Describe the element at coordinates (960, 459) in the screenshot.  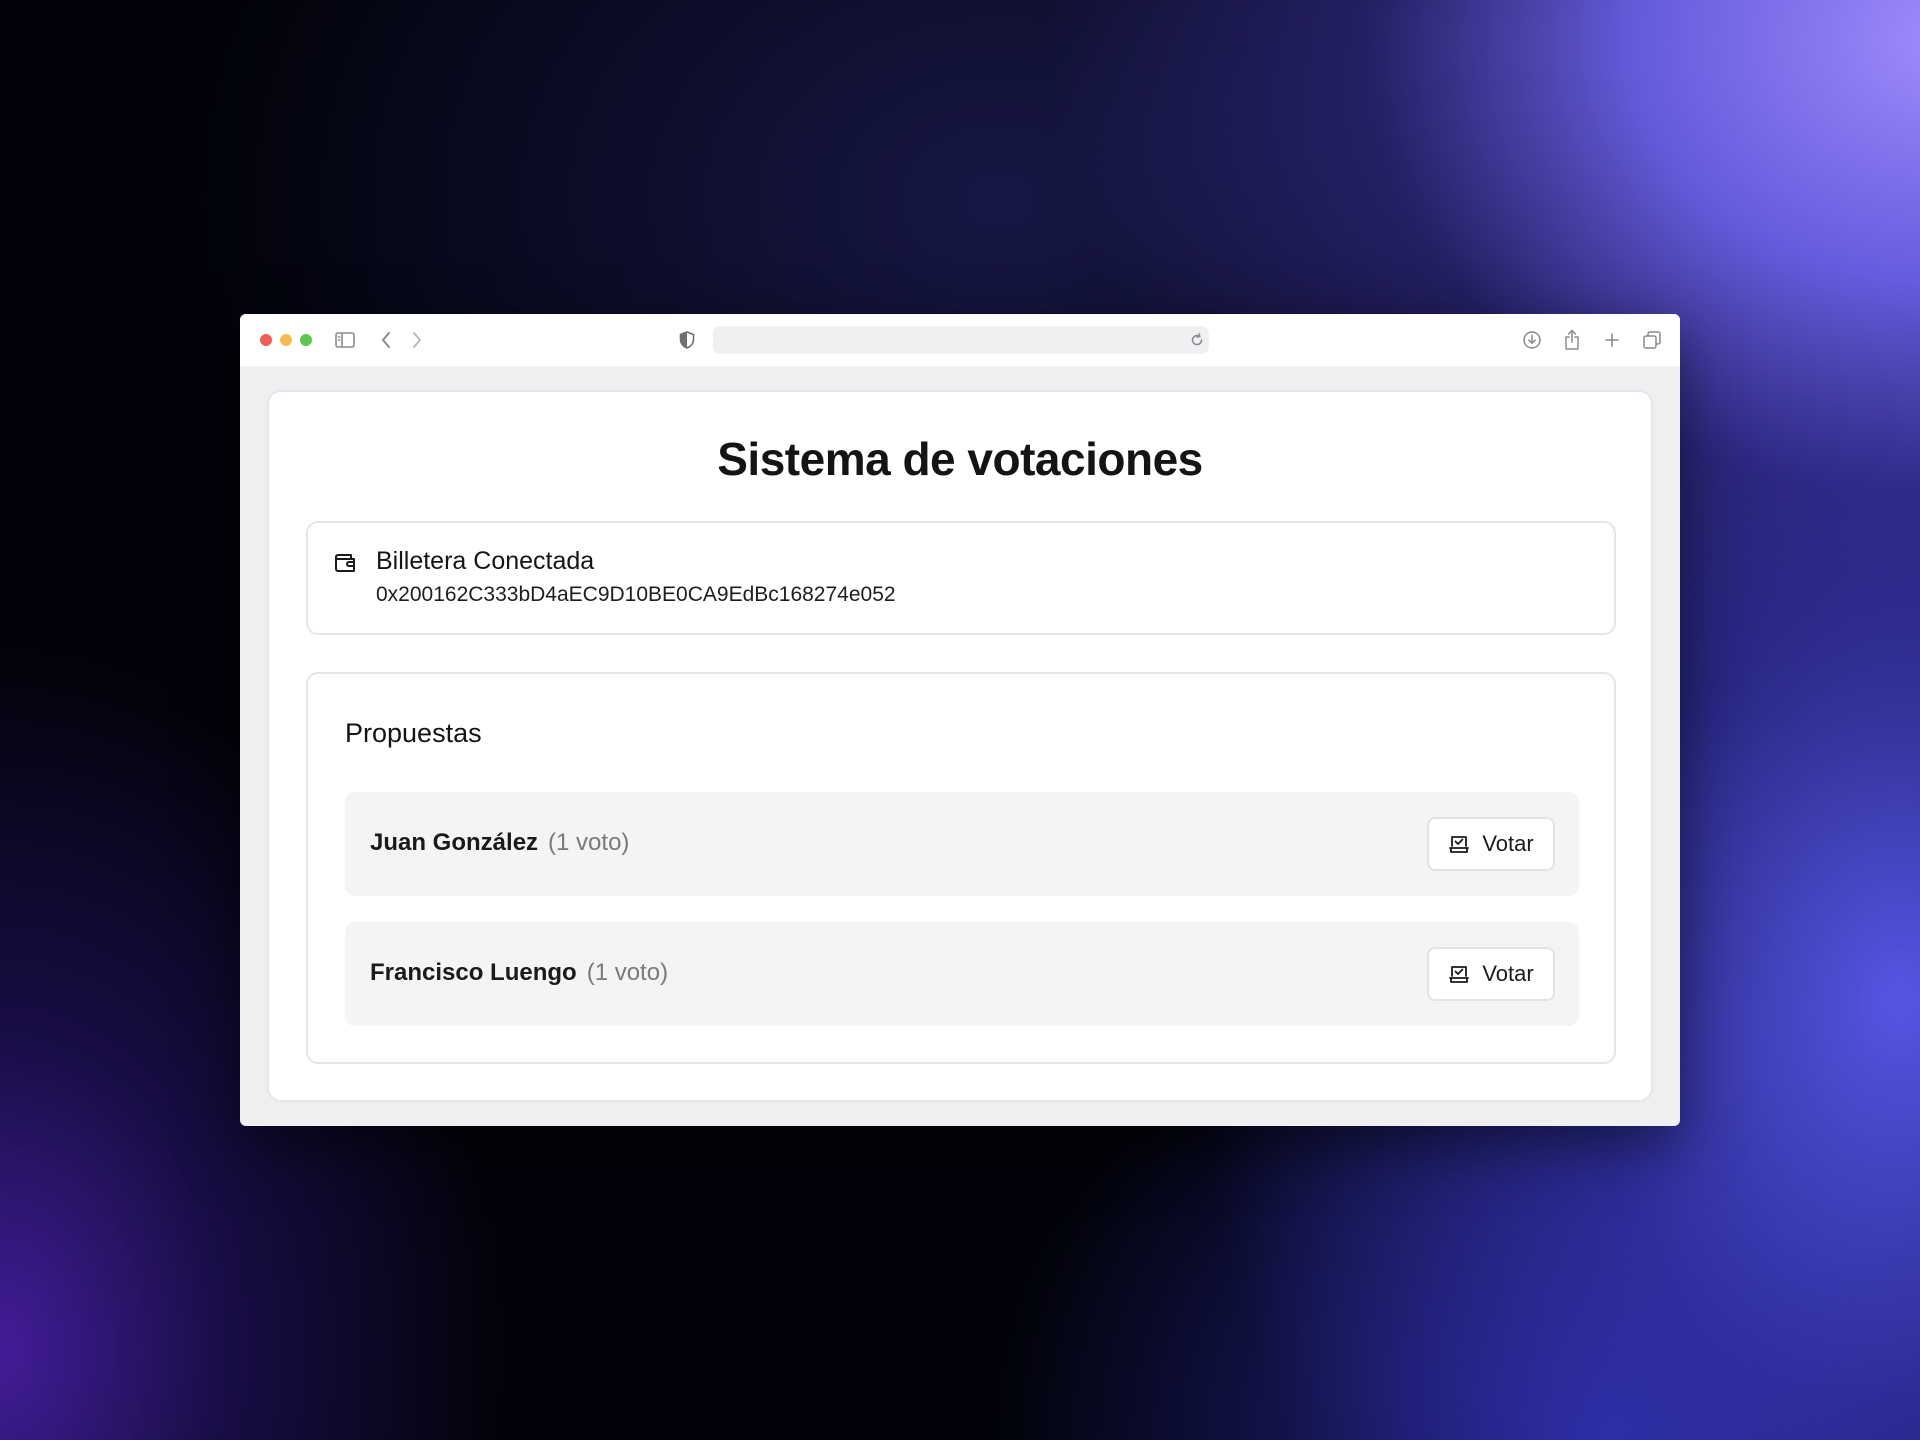
I see `page-title: Sistema de votaciones` at that location.